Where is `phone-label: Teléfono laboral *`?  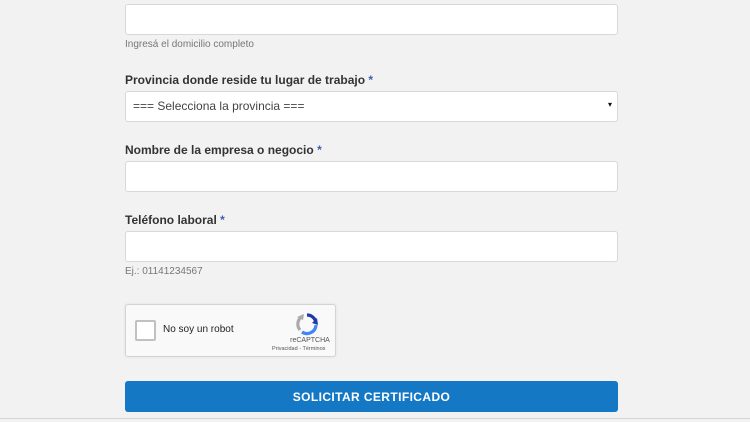
phone-label: Teléfono laboral * is located at coordinates (175, 220).